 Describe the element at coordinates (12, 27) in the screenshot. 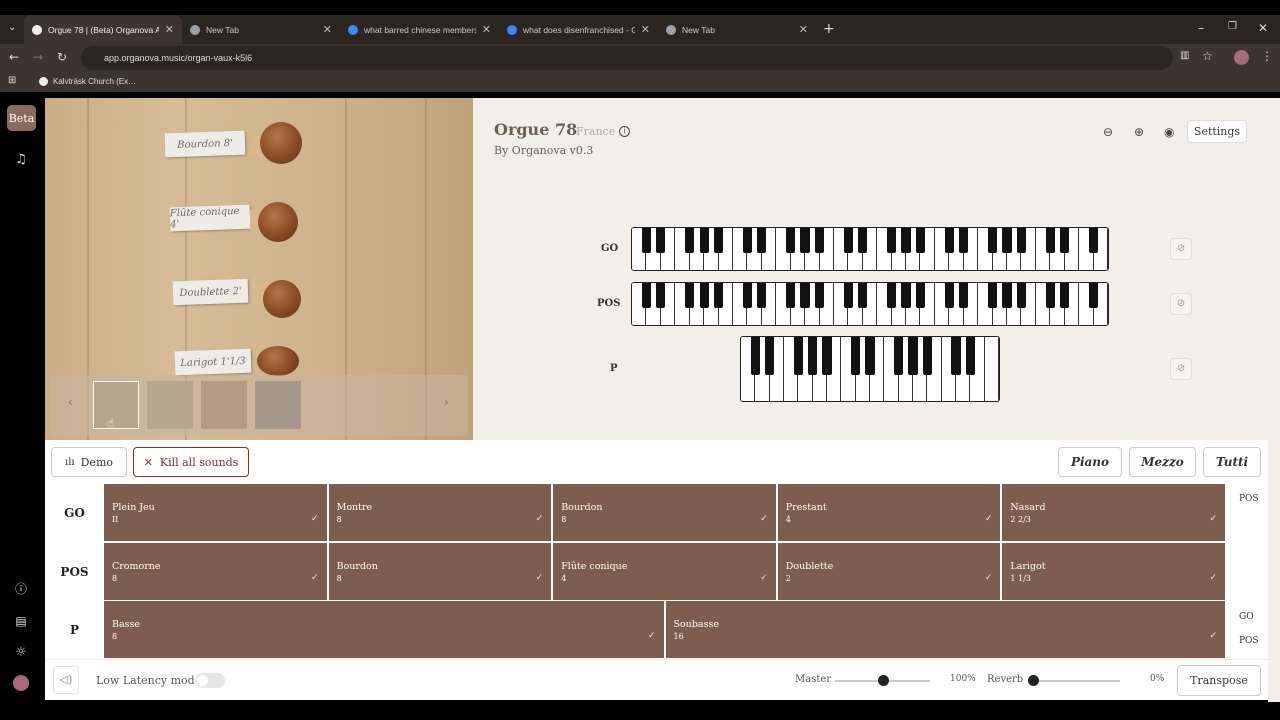

I see `tab-search-icon: ⌄` at that location.